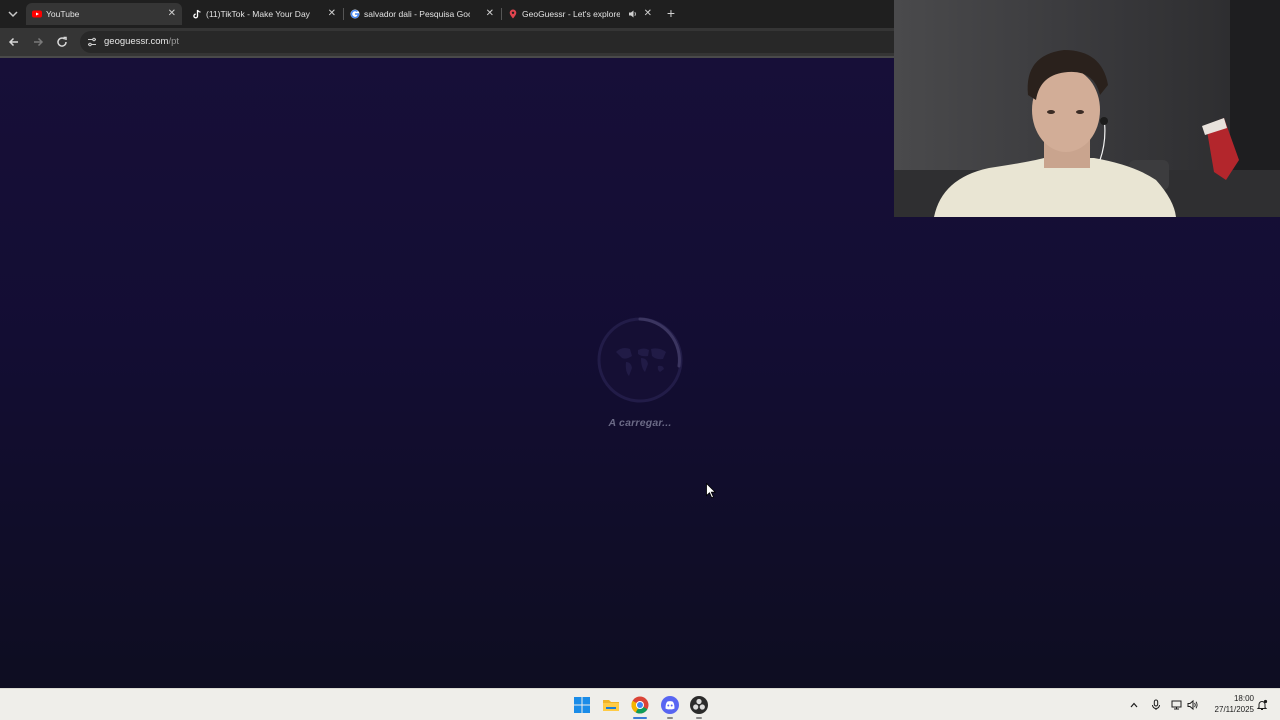  What do you see at coordinates (63, 14) in the screenshot?
I see `tab-title: YouTube` at bounding box center [63, 14].